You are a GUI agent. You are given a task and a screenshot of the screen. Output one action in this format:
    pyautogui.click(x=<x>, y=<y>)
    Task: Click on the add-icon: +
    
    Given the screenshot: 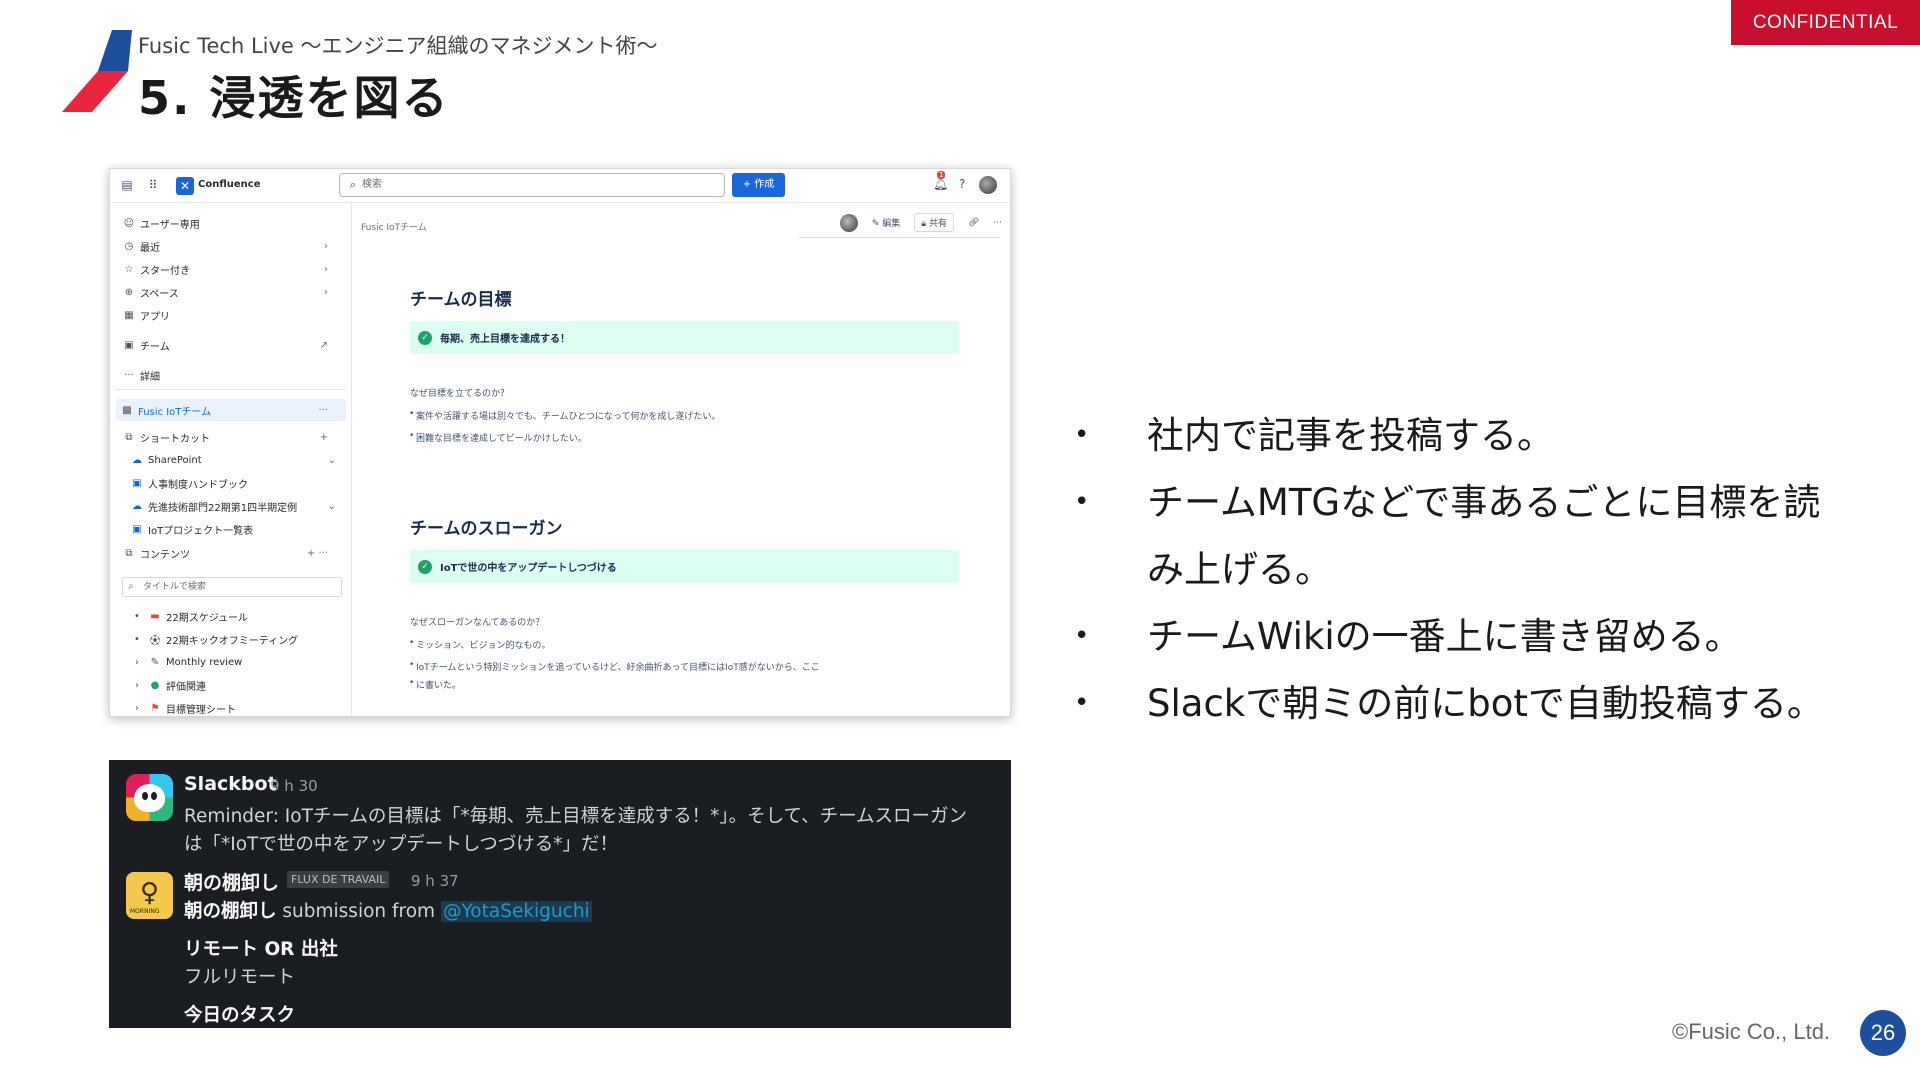 What is the action you would take?
    pyautogui.click(x=324, y=437)
    